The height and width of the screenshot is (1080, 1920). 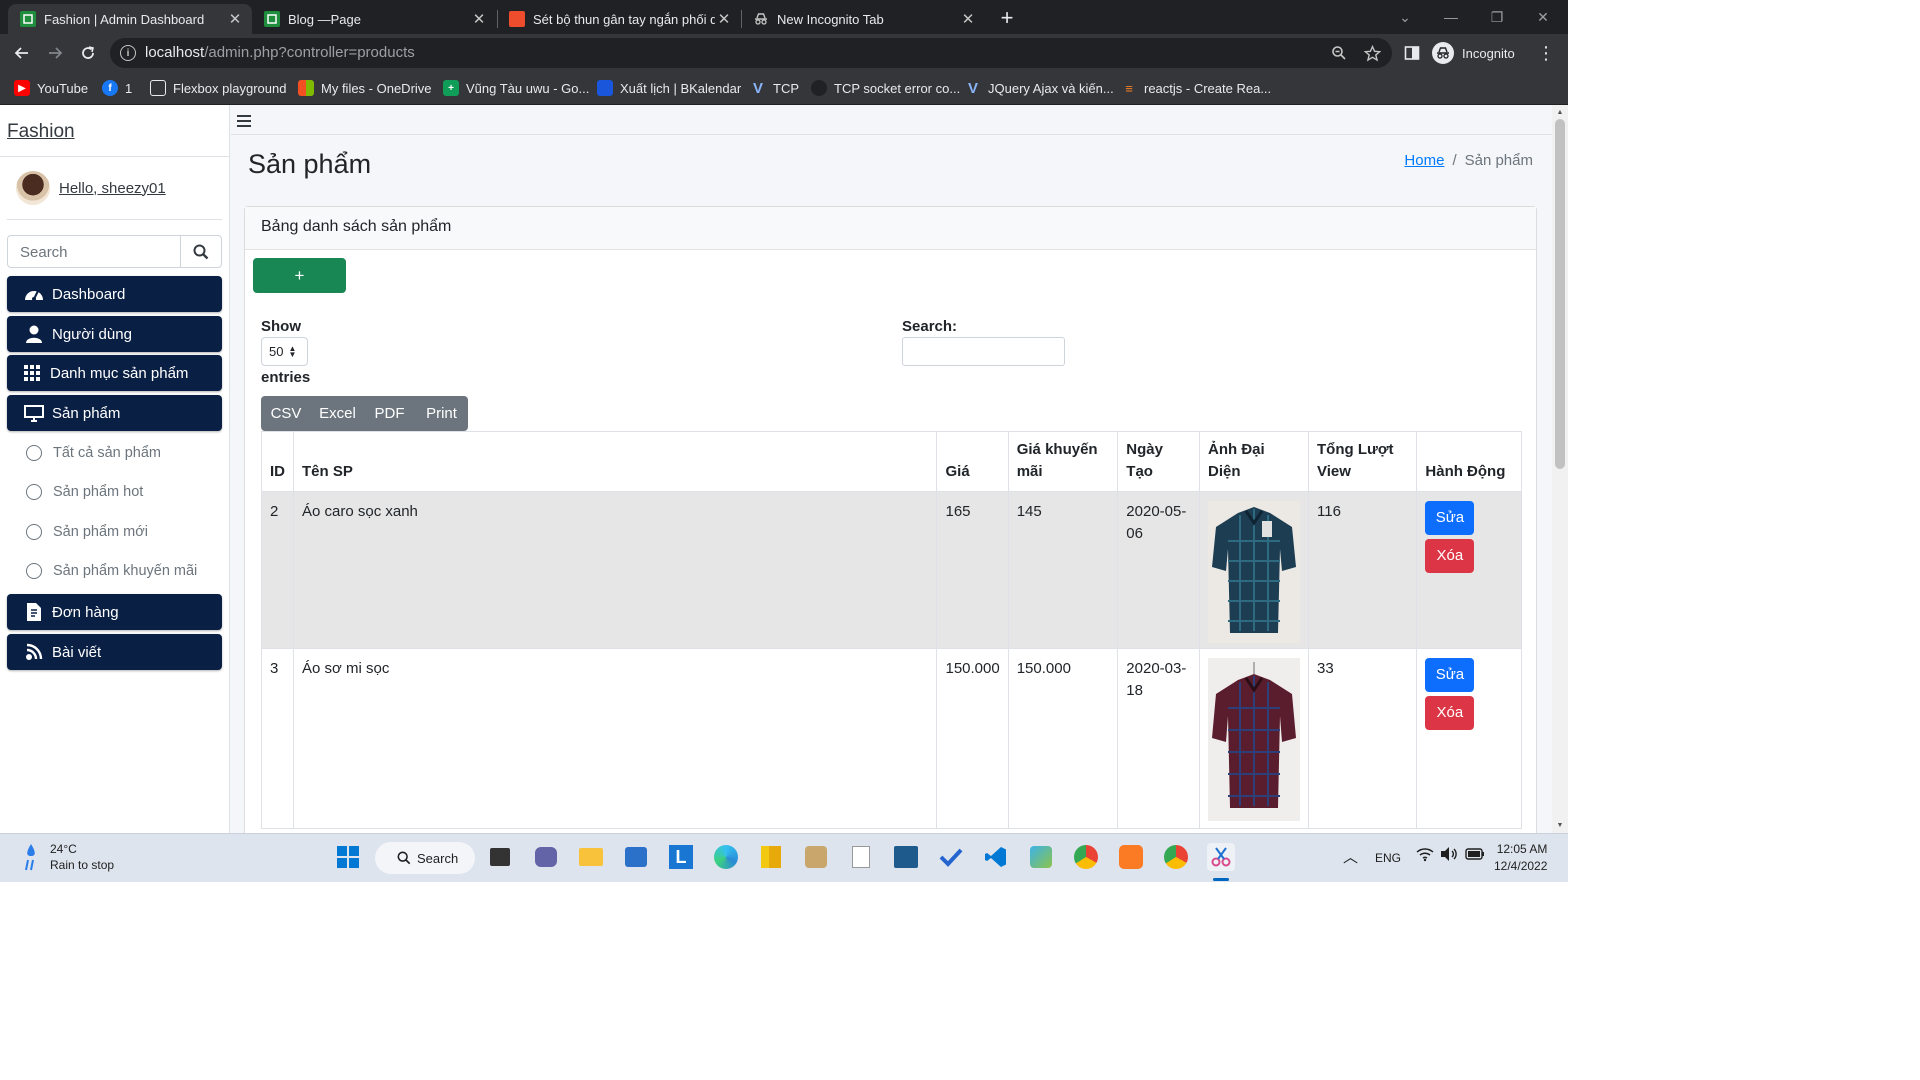 What do you see at coordinates (111, 571) in the screenshot?
I see `sidebar-subitem-sale-products: Sản phẩm khuyến mãi` at bounding box center [111, 571].